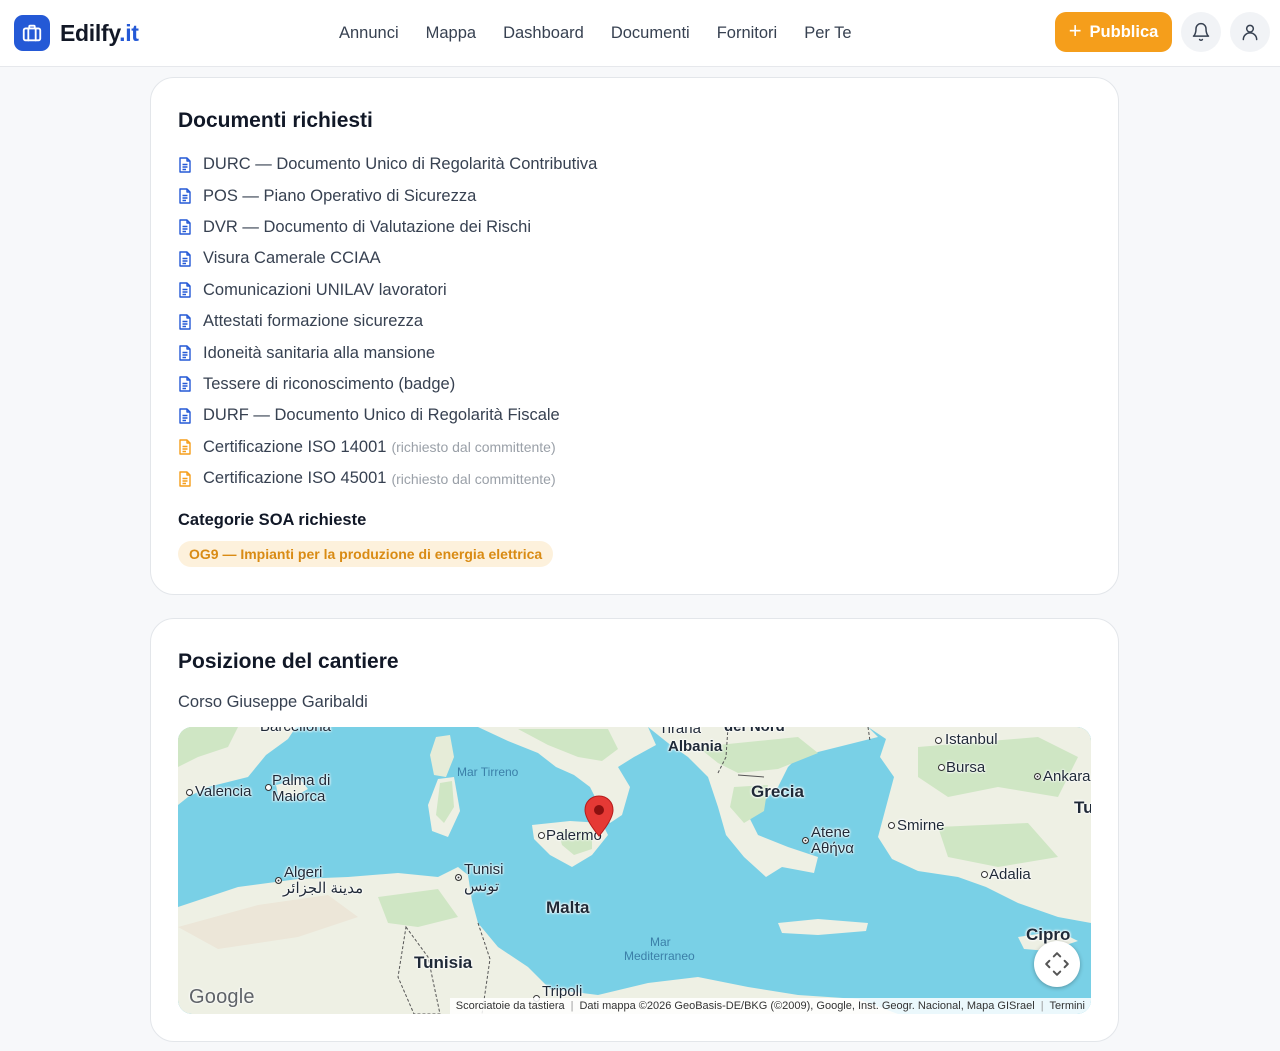 This screenshot has height=1051, width=1280. I want to click on map-label-istanbul: Istanbul, so click(971, 739).